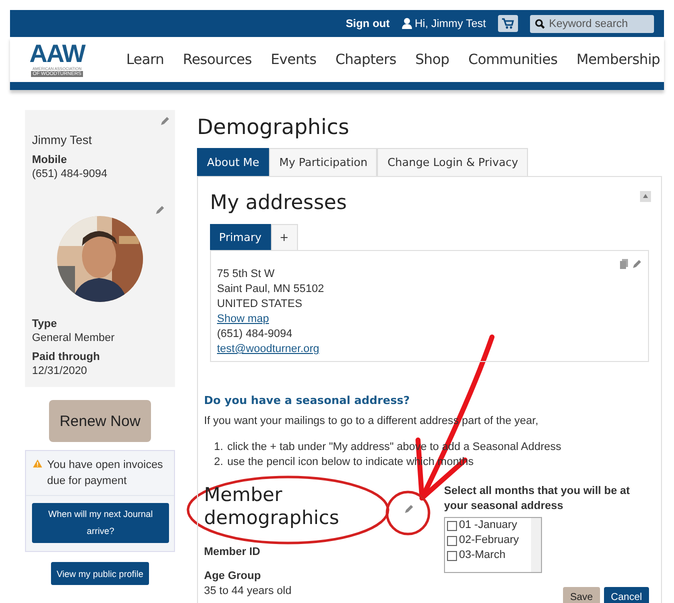 This screenshot has height=603, width=674. What do you see at coordinates (450, 24) in the screenshot?
I see `greeting: Hi, Jimmy Test` at bounding box center [450, 24].